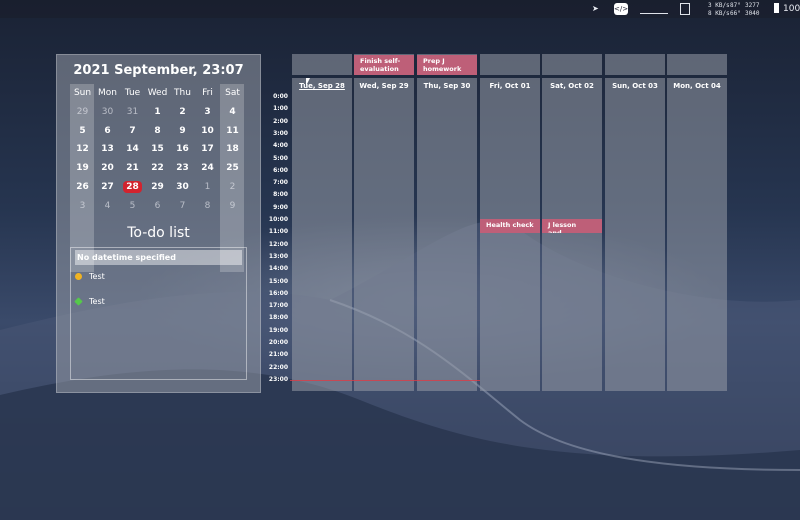 The image size is (800, 520). Describe the element at coordinates (685, 9) in the screenshot. I see `memory-icon` at that location.